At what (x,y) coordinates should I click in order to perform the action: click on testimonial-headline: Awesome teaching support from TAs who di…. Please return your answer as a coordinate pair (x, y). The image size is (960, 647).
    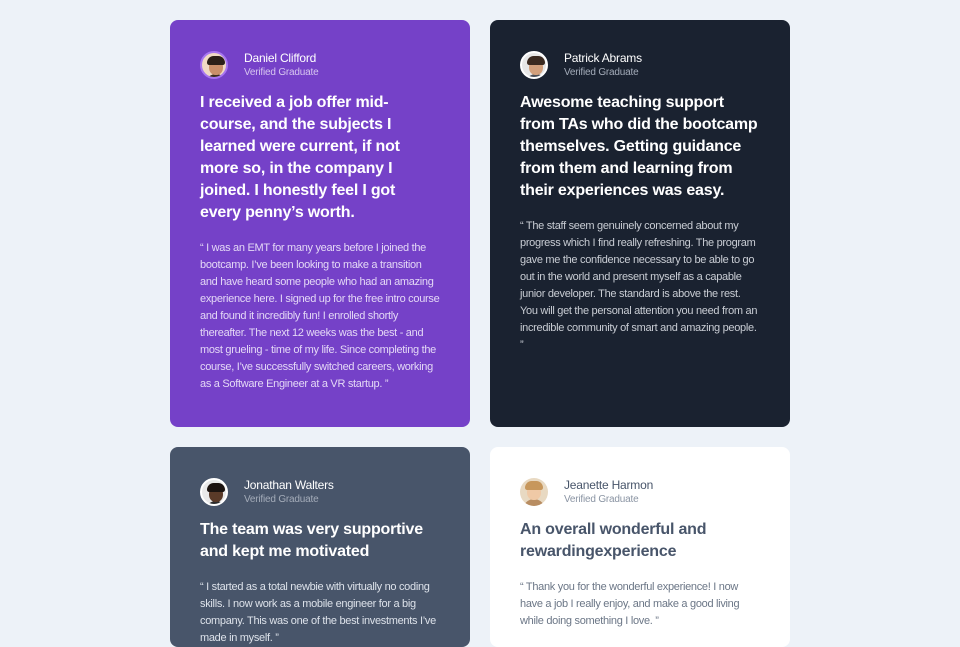
    Looking at the image, I should click on (639, 146).